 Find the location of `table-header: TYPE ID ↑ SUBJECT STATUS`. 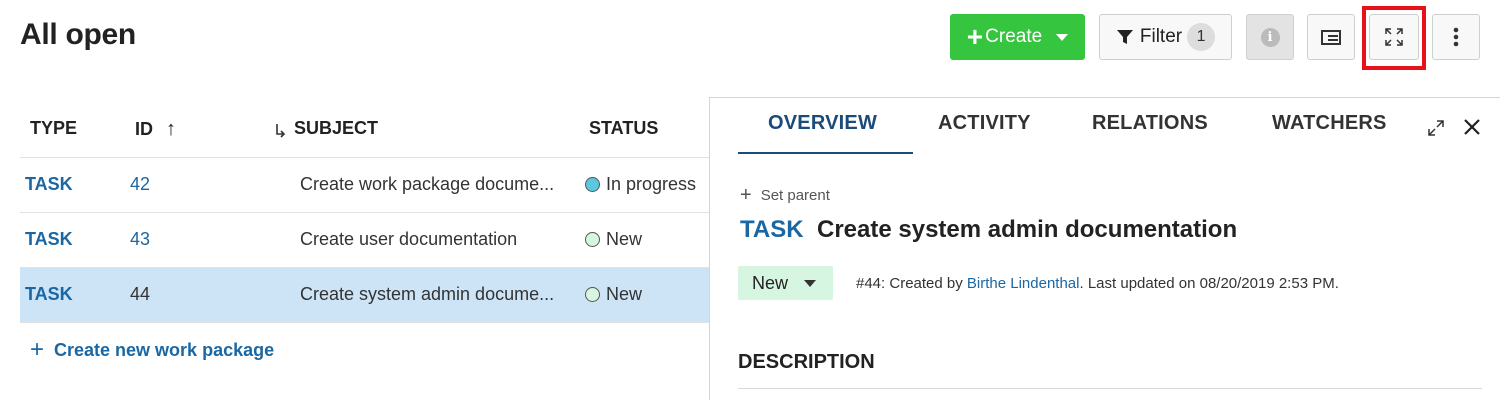

table-header: TYPE ID ↑ SUBJECT STATUS is located at coordinates (365, 129).